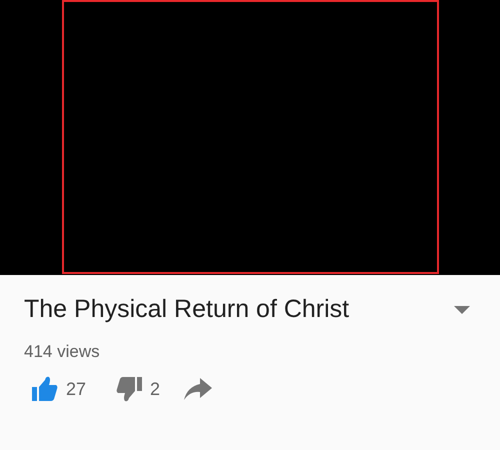 Image resolution: width=500 pixels, height=450 pixels. What do you see at coordinates (198, 389) in the screenshot?
I see `share-icon` at bounding box center [198, 389].